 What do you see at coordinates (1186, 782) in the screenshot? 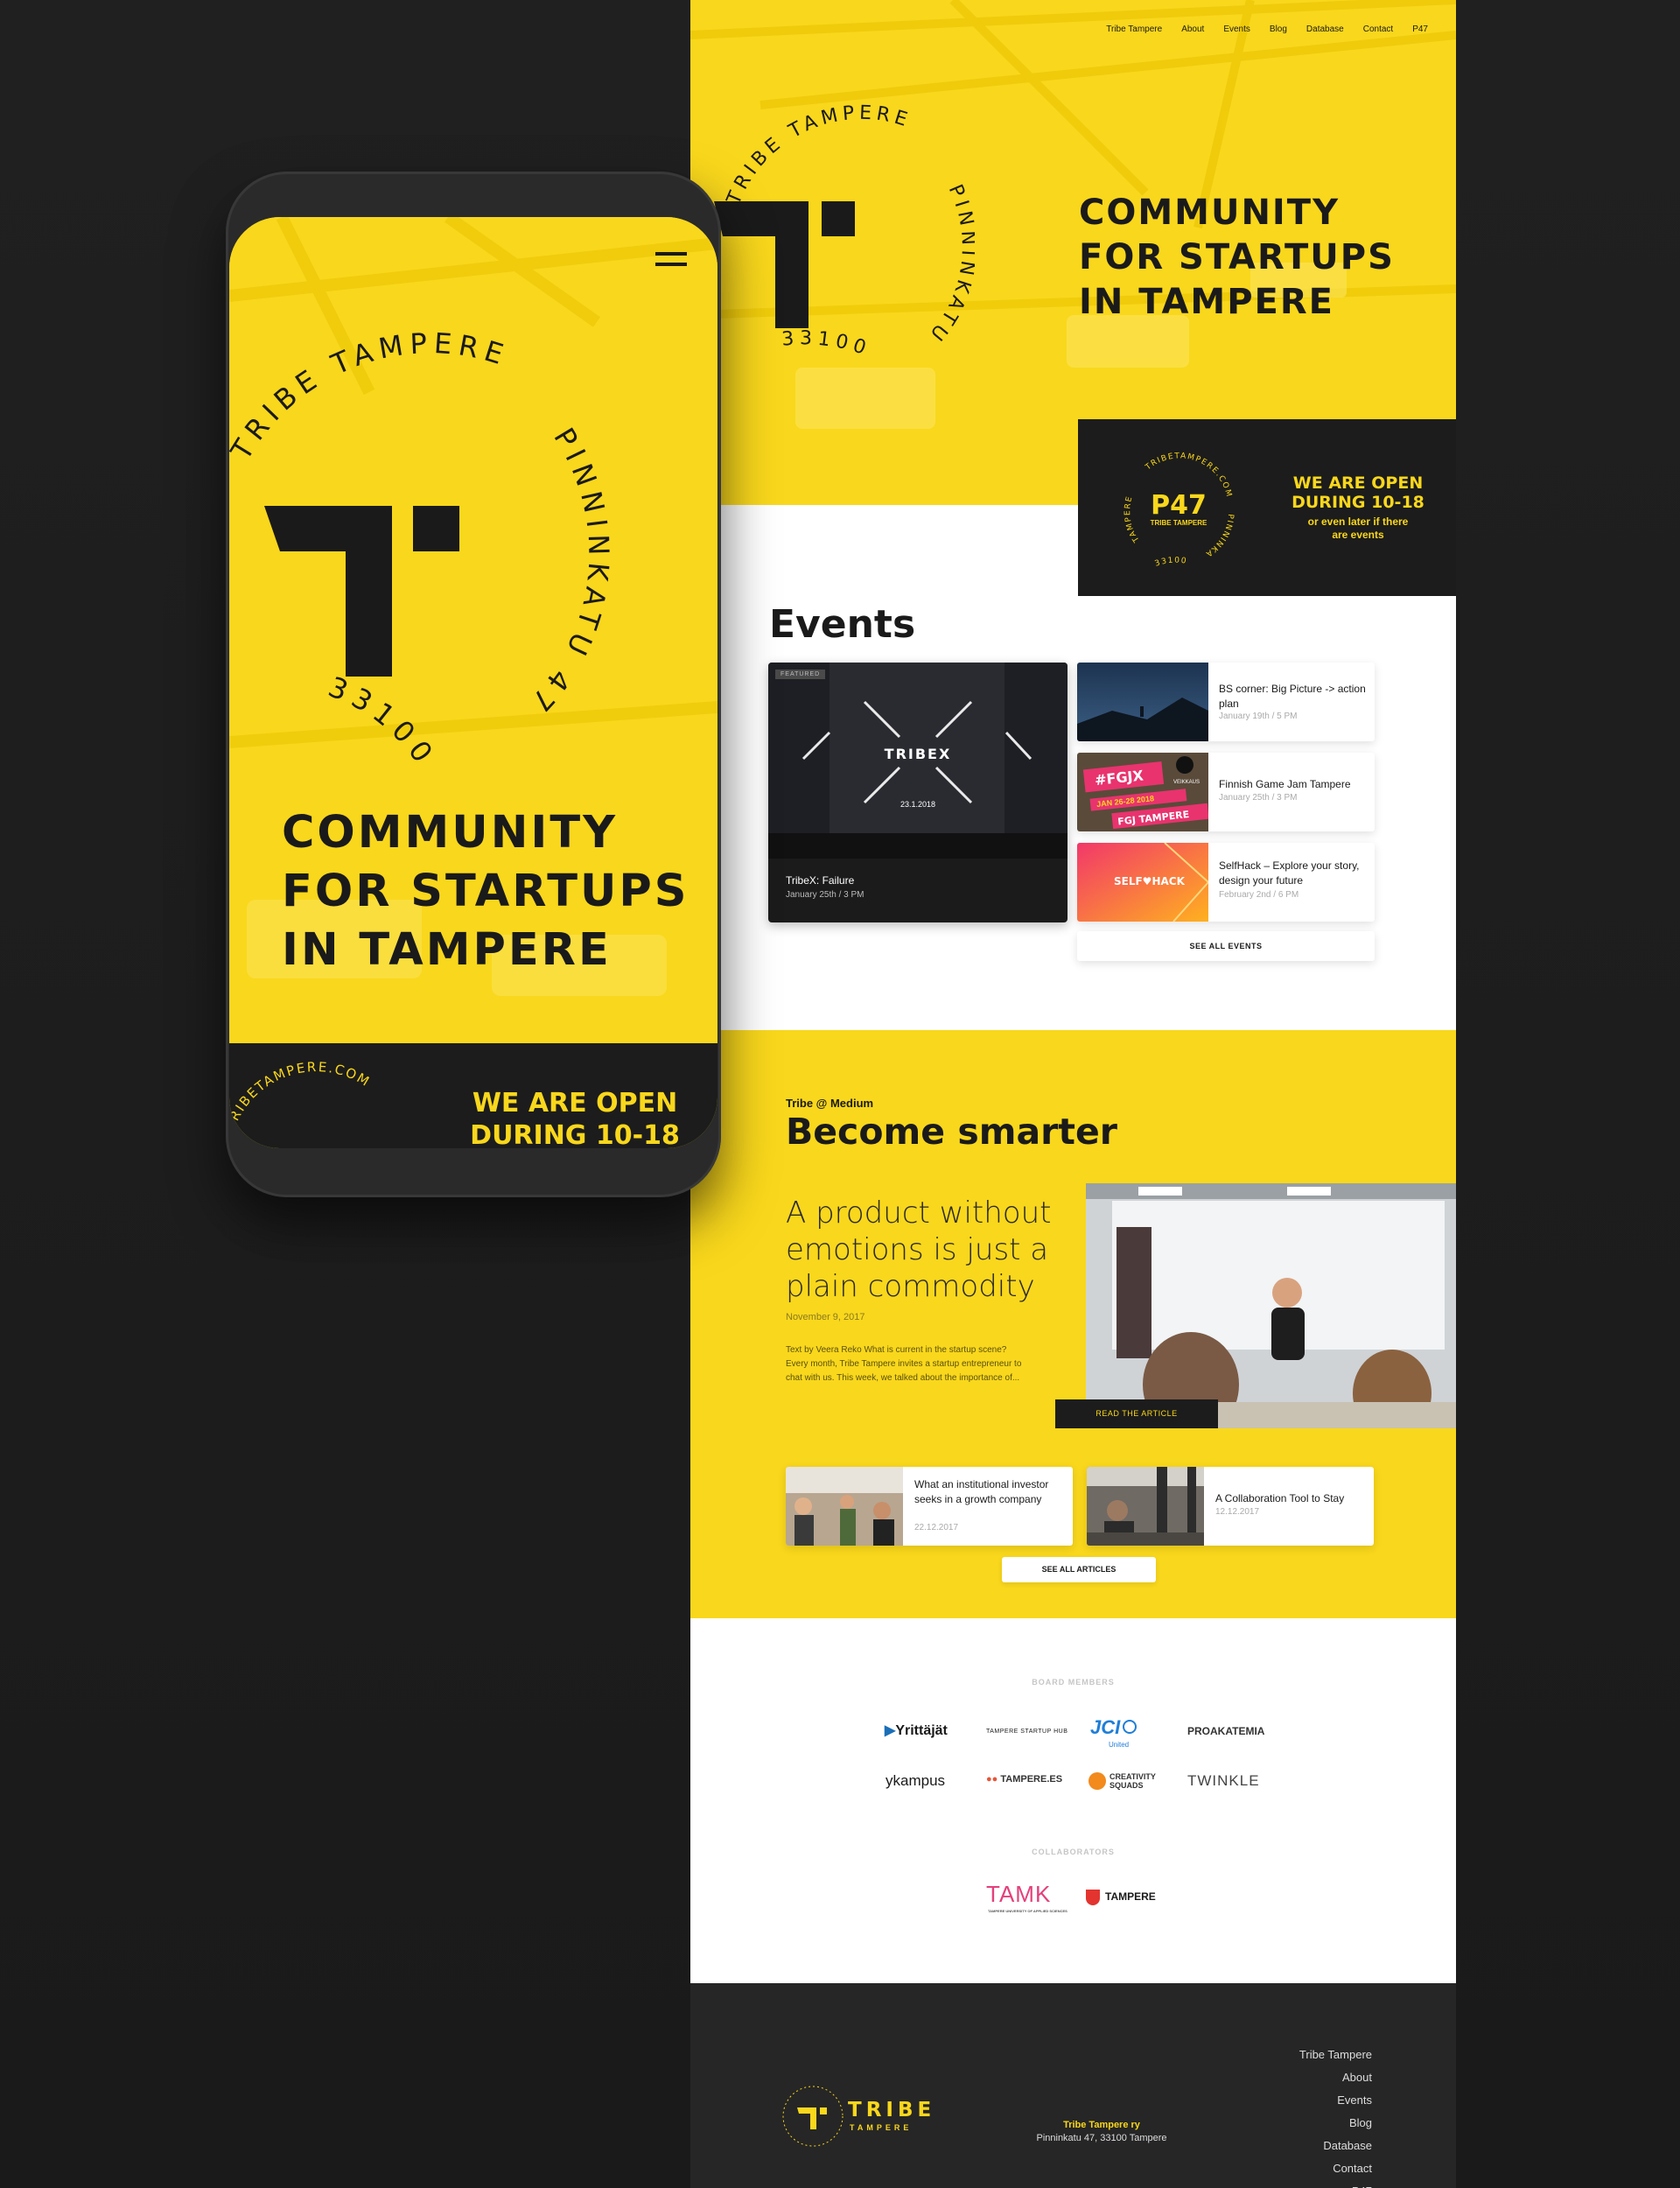
I see `fgj-banner-4: VEIKKAUS` at bounding box center [1186, 782].